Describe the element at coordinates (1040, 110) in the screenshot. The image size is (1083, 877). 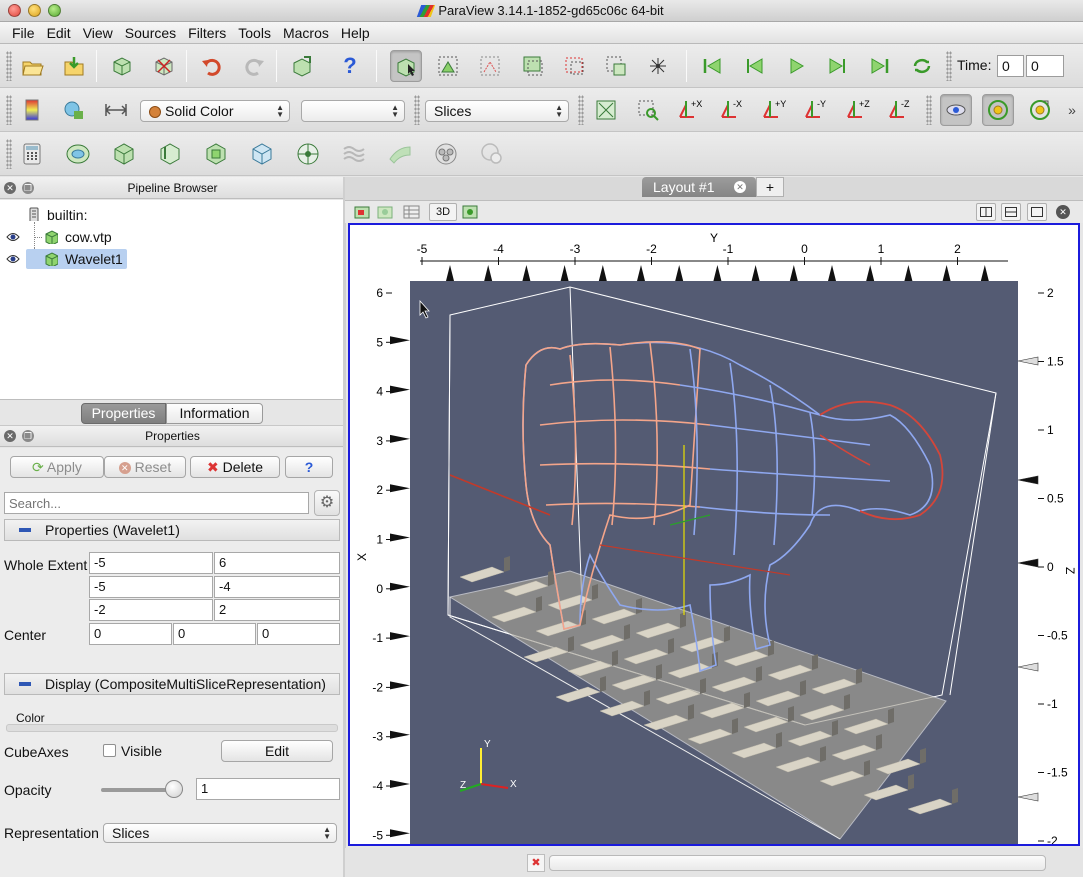
I see `reset-center-icon` at that location.